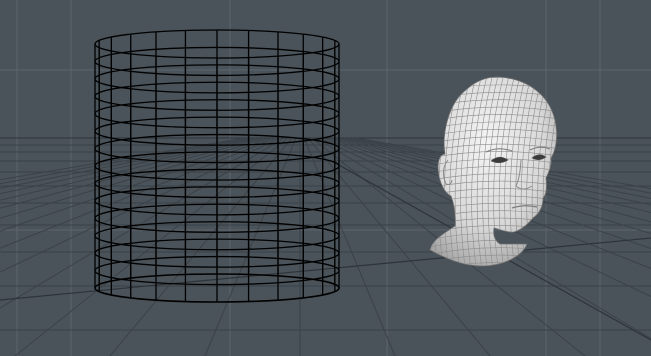 Image resolution: width=651 pixels, height=356 pixels. Describe the element at coordinates (493, 171) in the screenshot. I see `head-surface` at that location.